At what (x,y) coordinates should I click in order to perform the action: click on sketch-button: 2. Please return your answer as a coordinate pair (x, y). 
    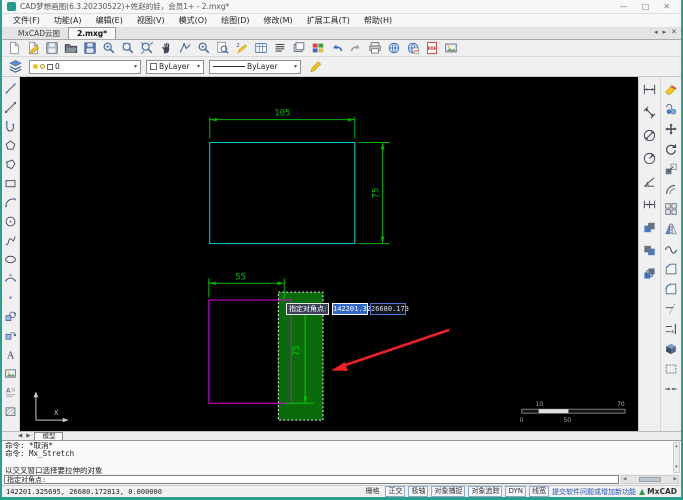
    Looking at the image, I should click on (241, 48).